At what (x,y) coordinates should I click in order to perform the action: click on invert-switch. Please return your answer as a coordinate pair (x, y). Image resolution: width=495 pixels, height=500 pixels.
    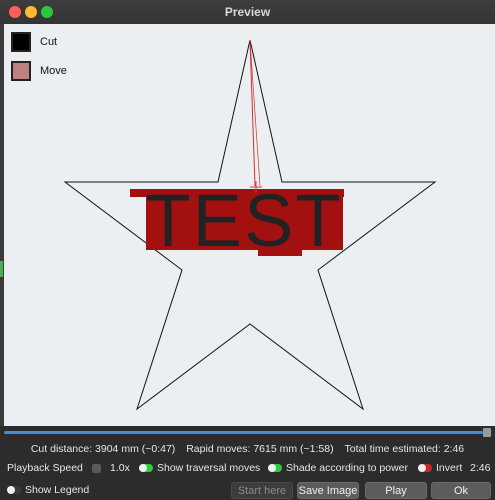
    Looking at the image, I should click on (425, 468).